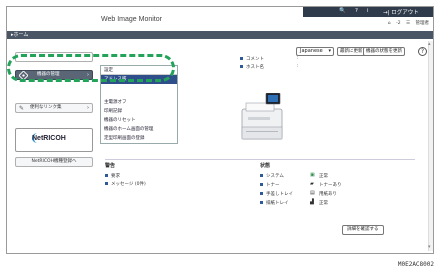 Image resolution: width=440 pixels, height=271 pixels. I want to click on netricoh-logo: NetRICOH, so click(49, 138).